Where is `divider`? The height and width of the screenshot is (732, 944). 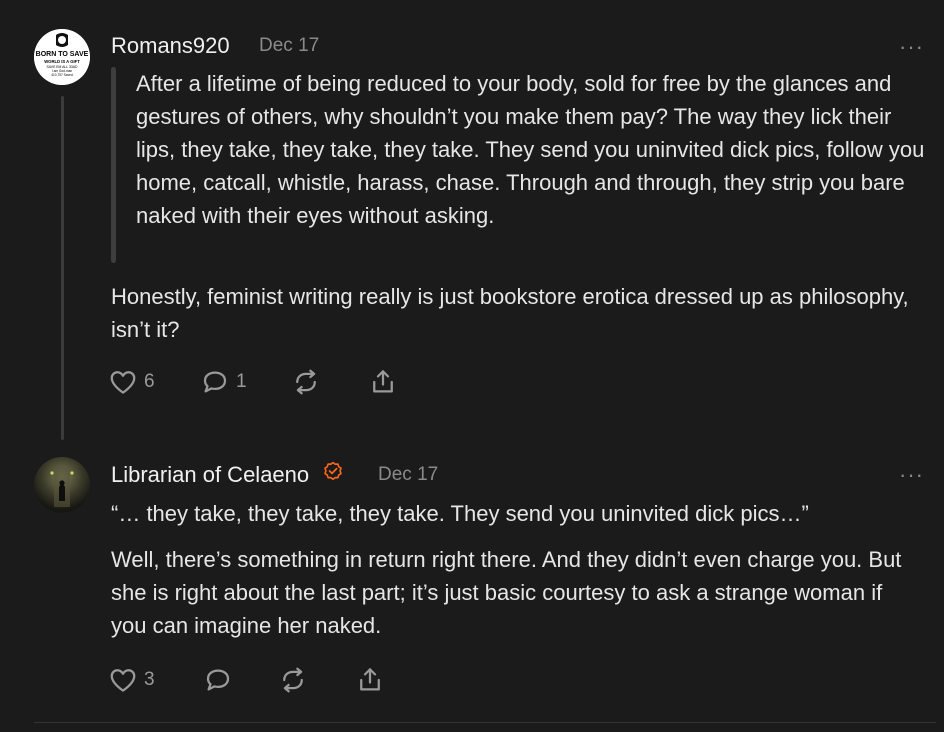
divider is located at coordinates (485, 722).